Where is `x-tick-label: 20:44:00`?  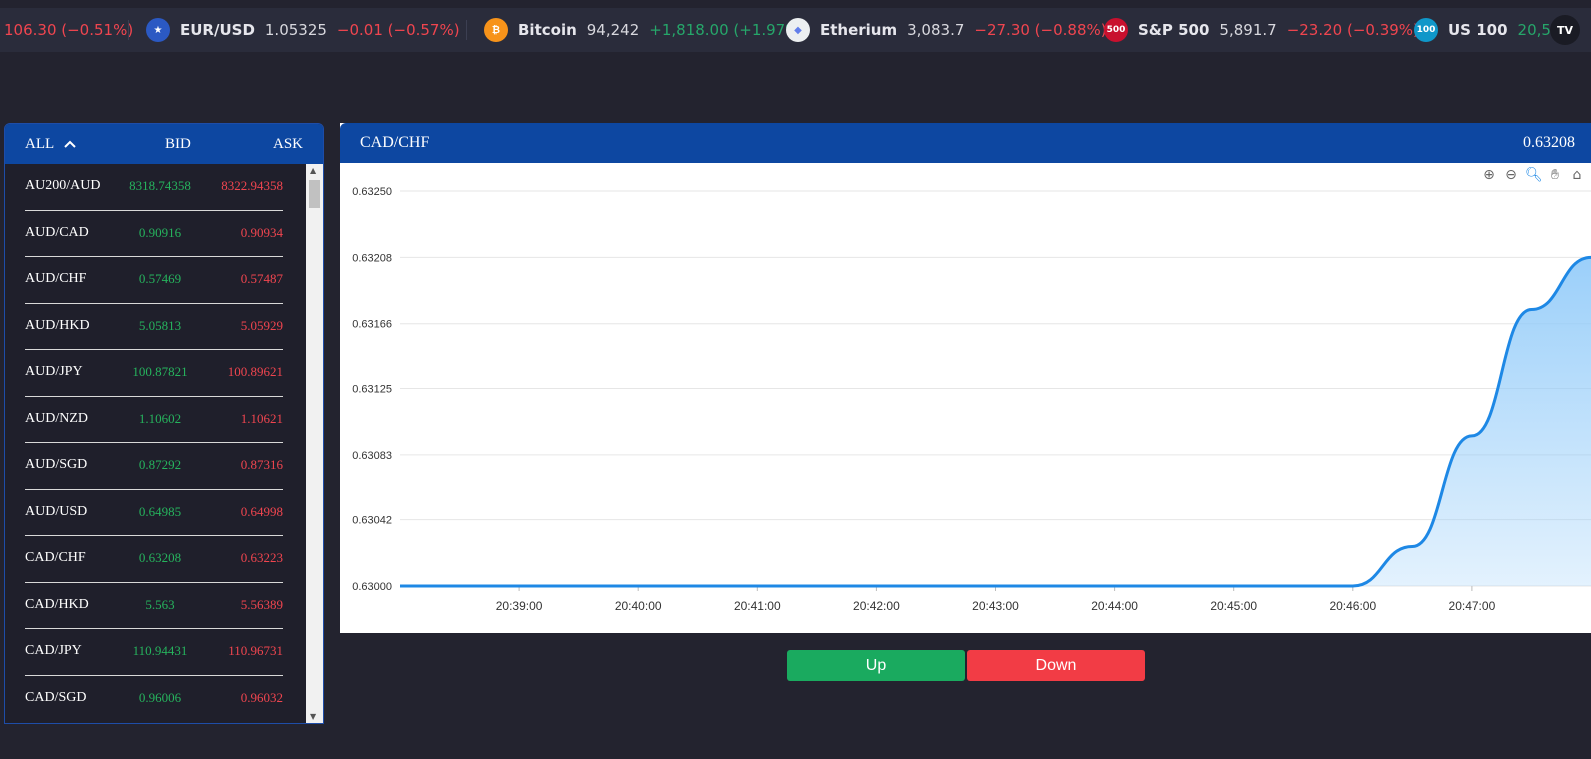 x-tick-label: 20:44:00 is located at coordinates (1114, 606).